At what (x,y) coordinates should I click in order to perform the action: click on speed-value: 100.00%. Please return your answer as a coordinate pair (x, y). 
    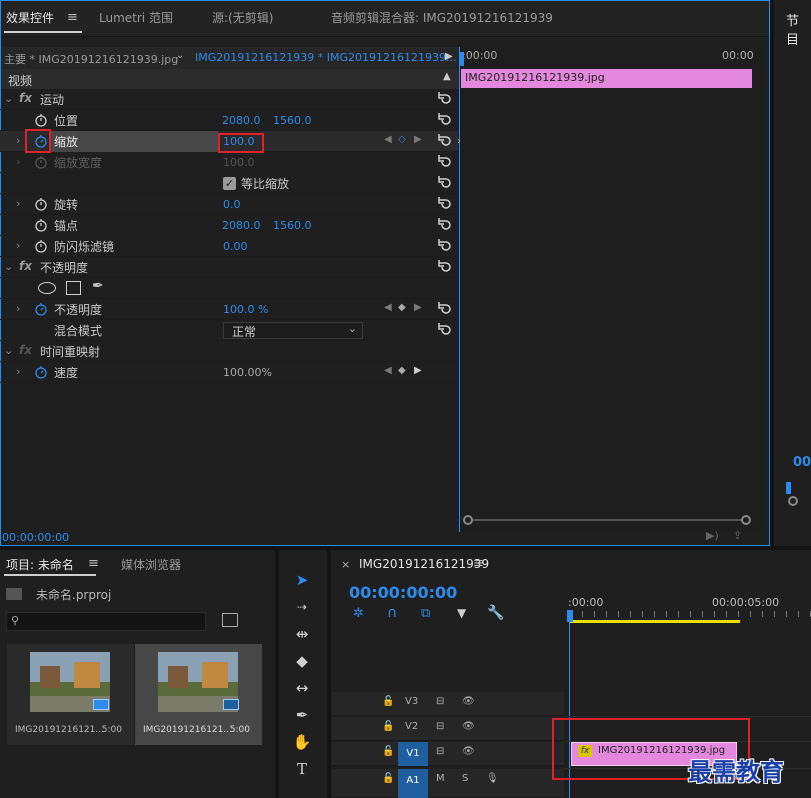
    Looking at the image, I should click on (247, 372).